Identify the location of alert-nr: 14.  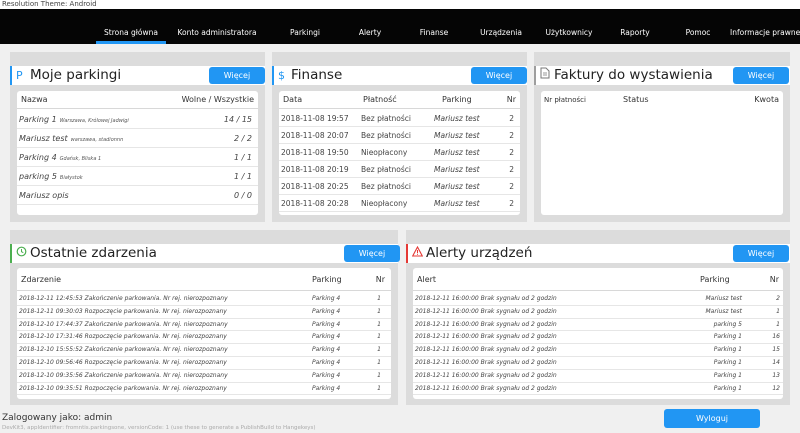
(776, 362).